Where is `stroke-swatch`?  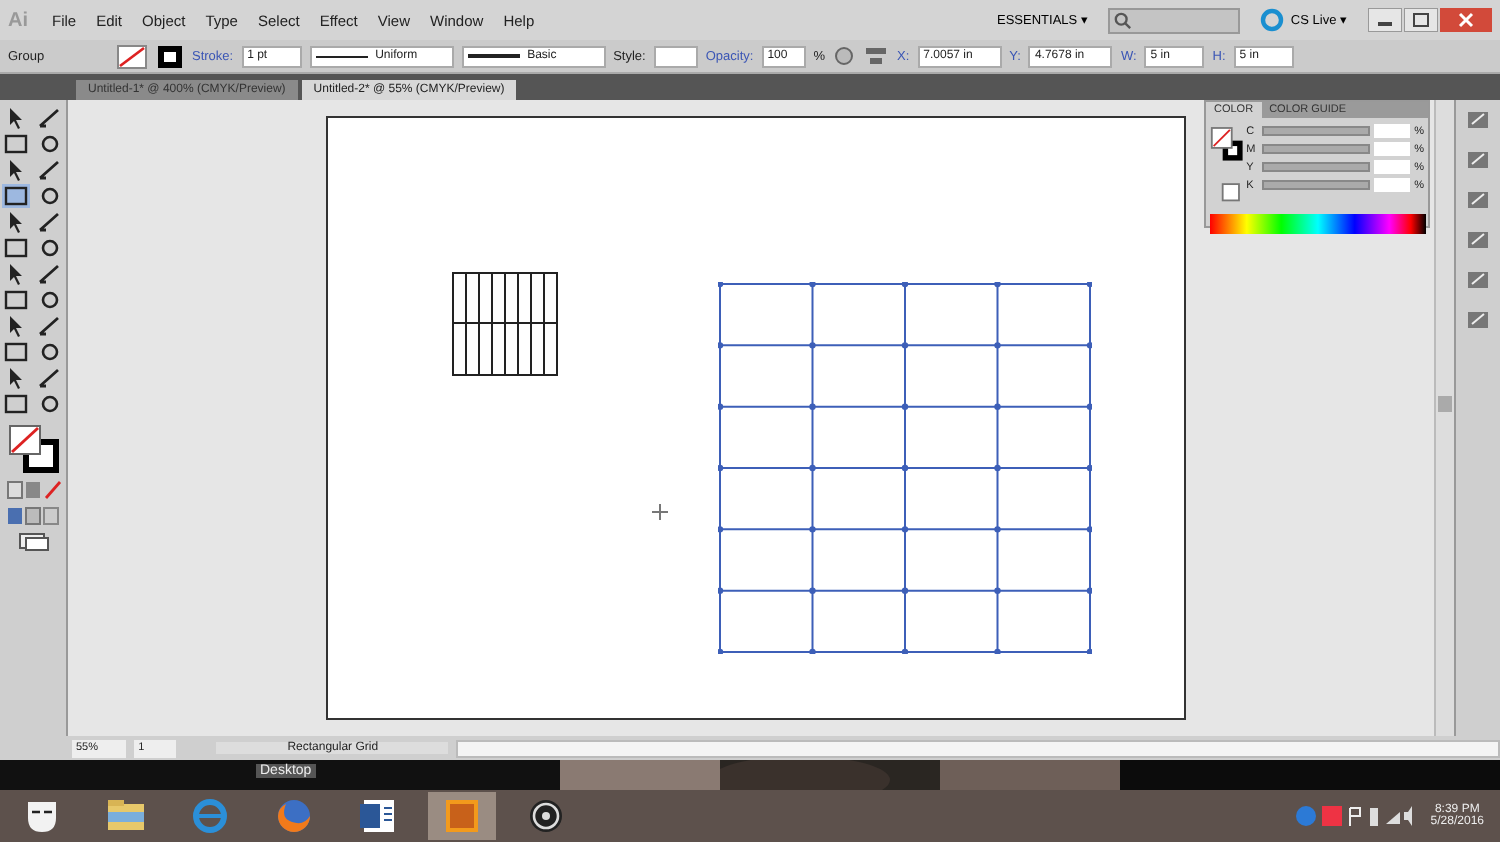
stroke-swatch is located at coordinates (170, 56).